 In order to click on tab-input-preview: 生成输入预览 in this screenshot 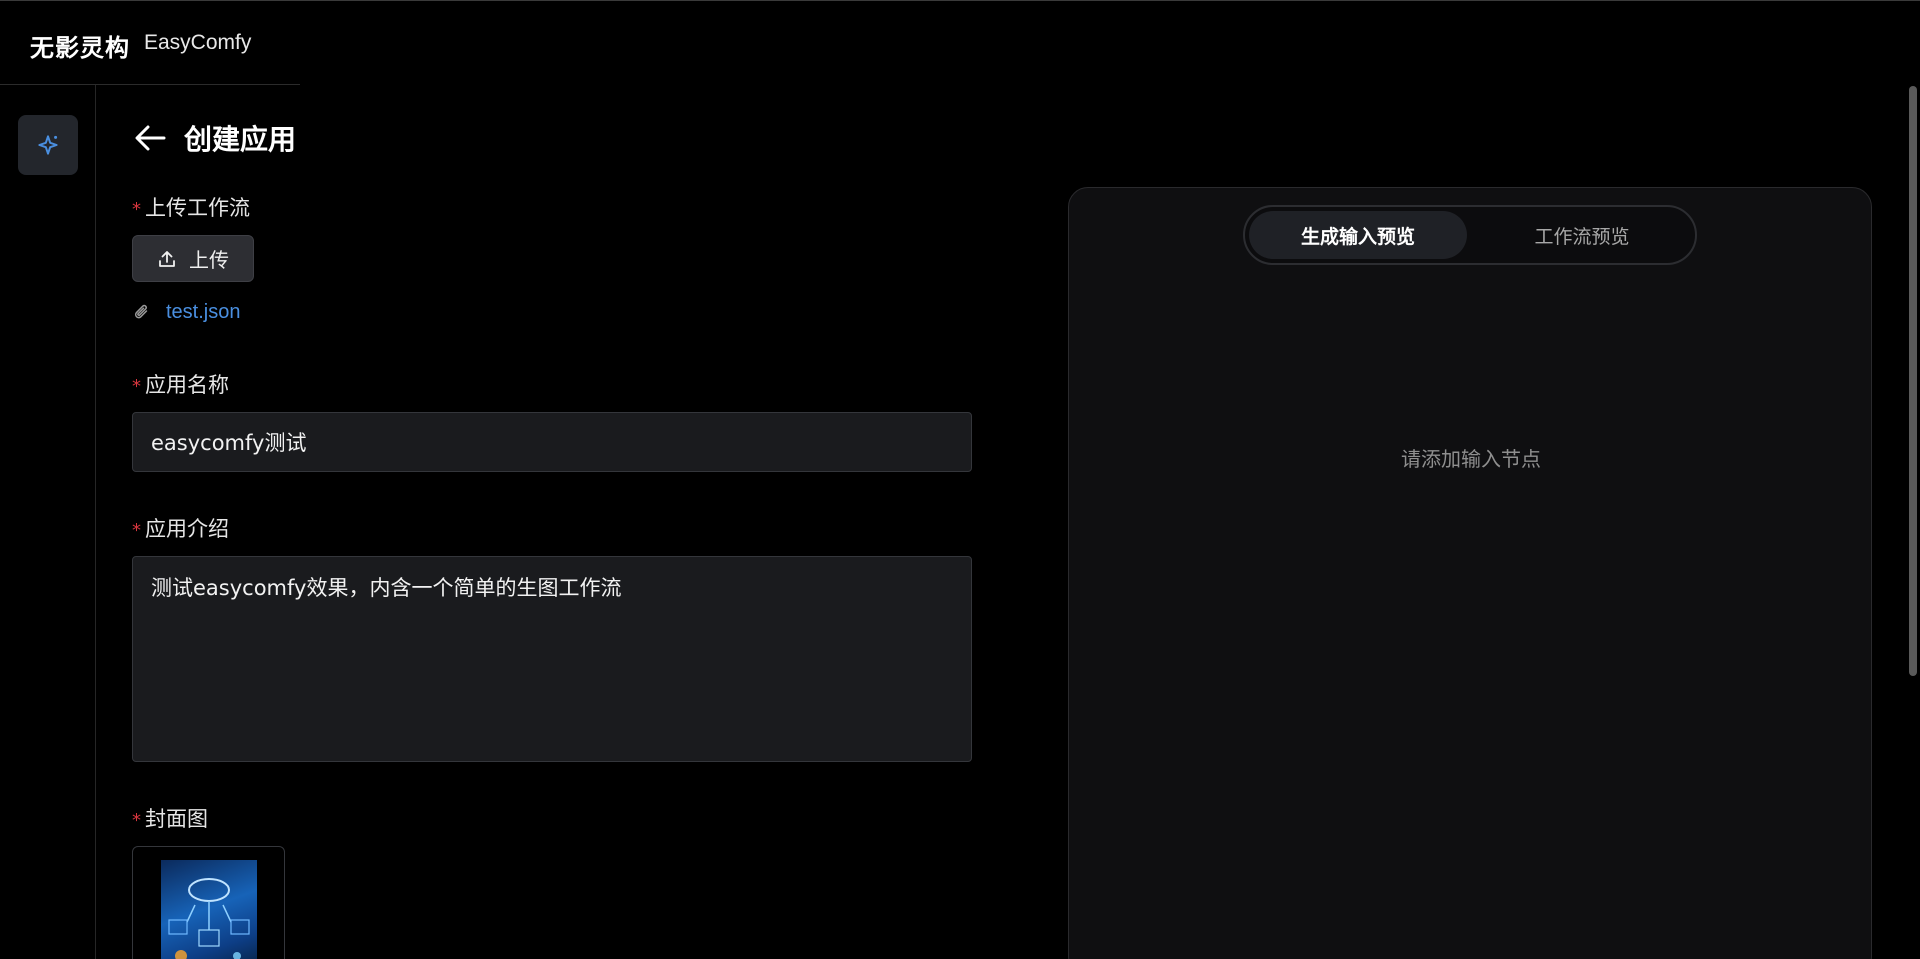, I will do `click(1358, 235)`.